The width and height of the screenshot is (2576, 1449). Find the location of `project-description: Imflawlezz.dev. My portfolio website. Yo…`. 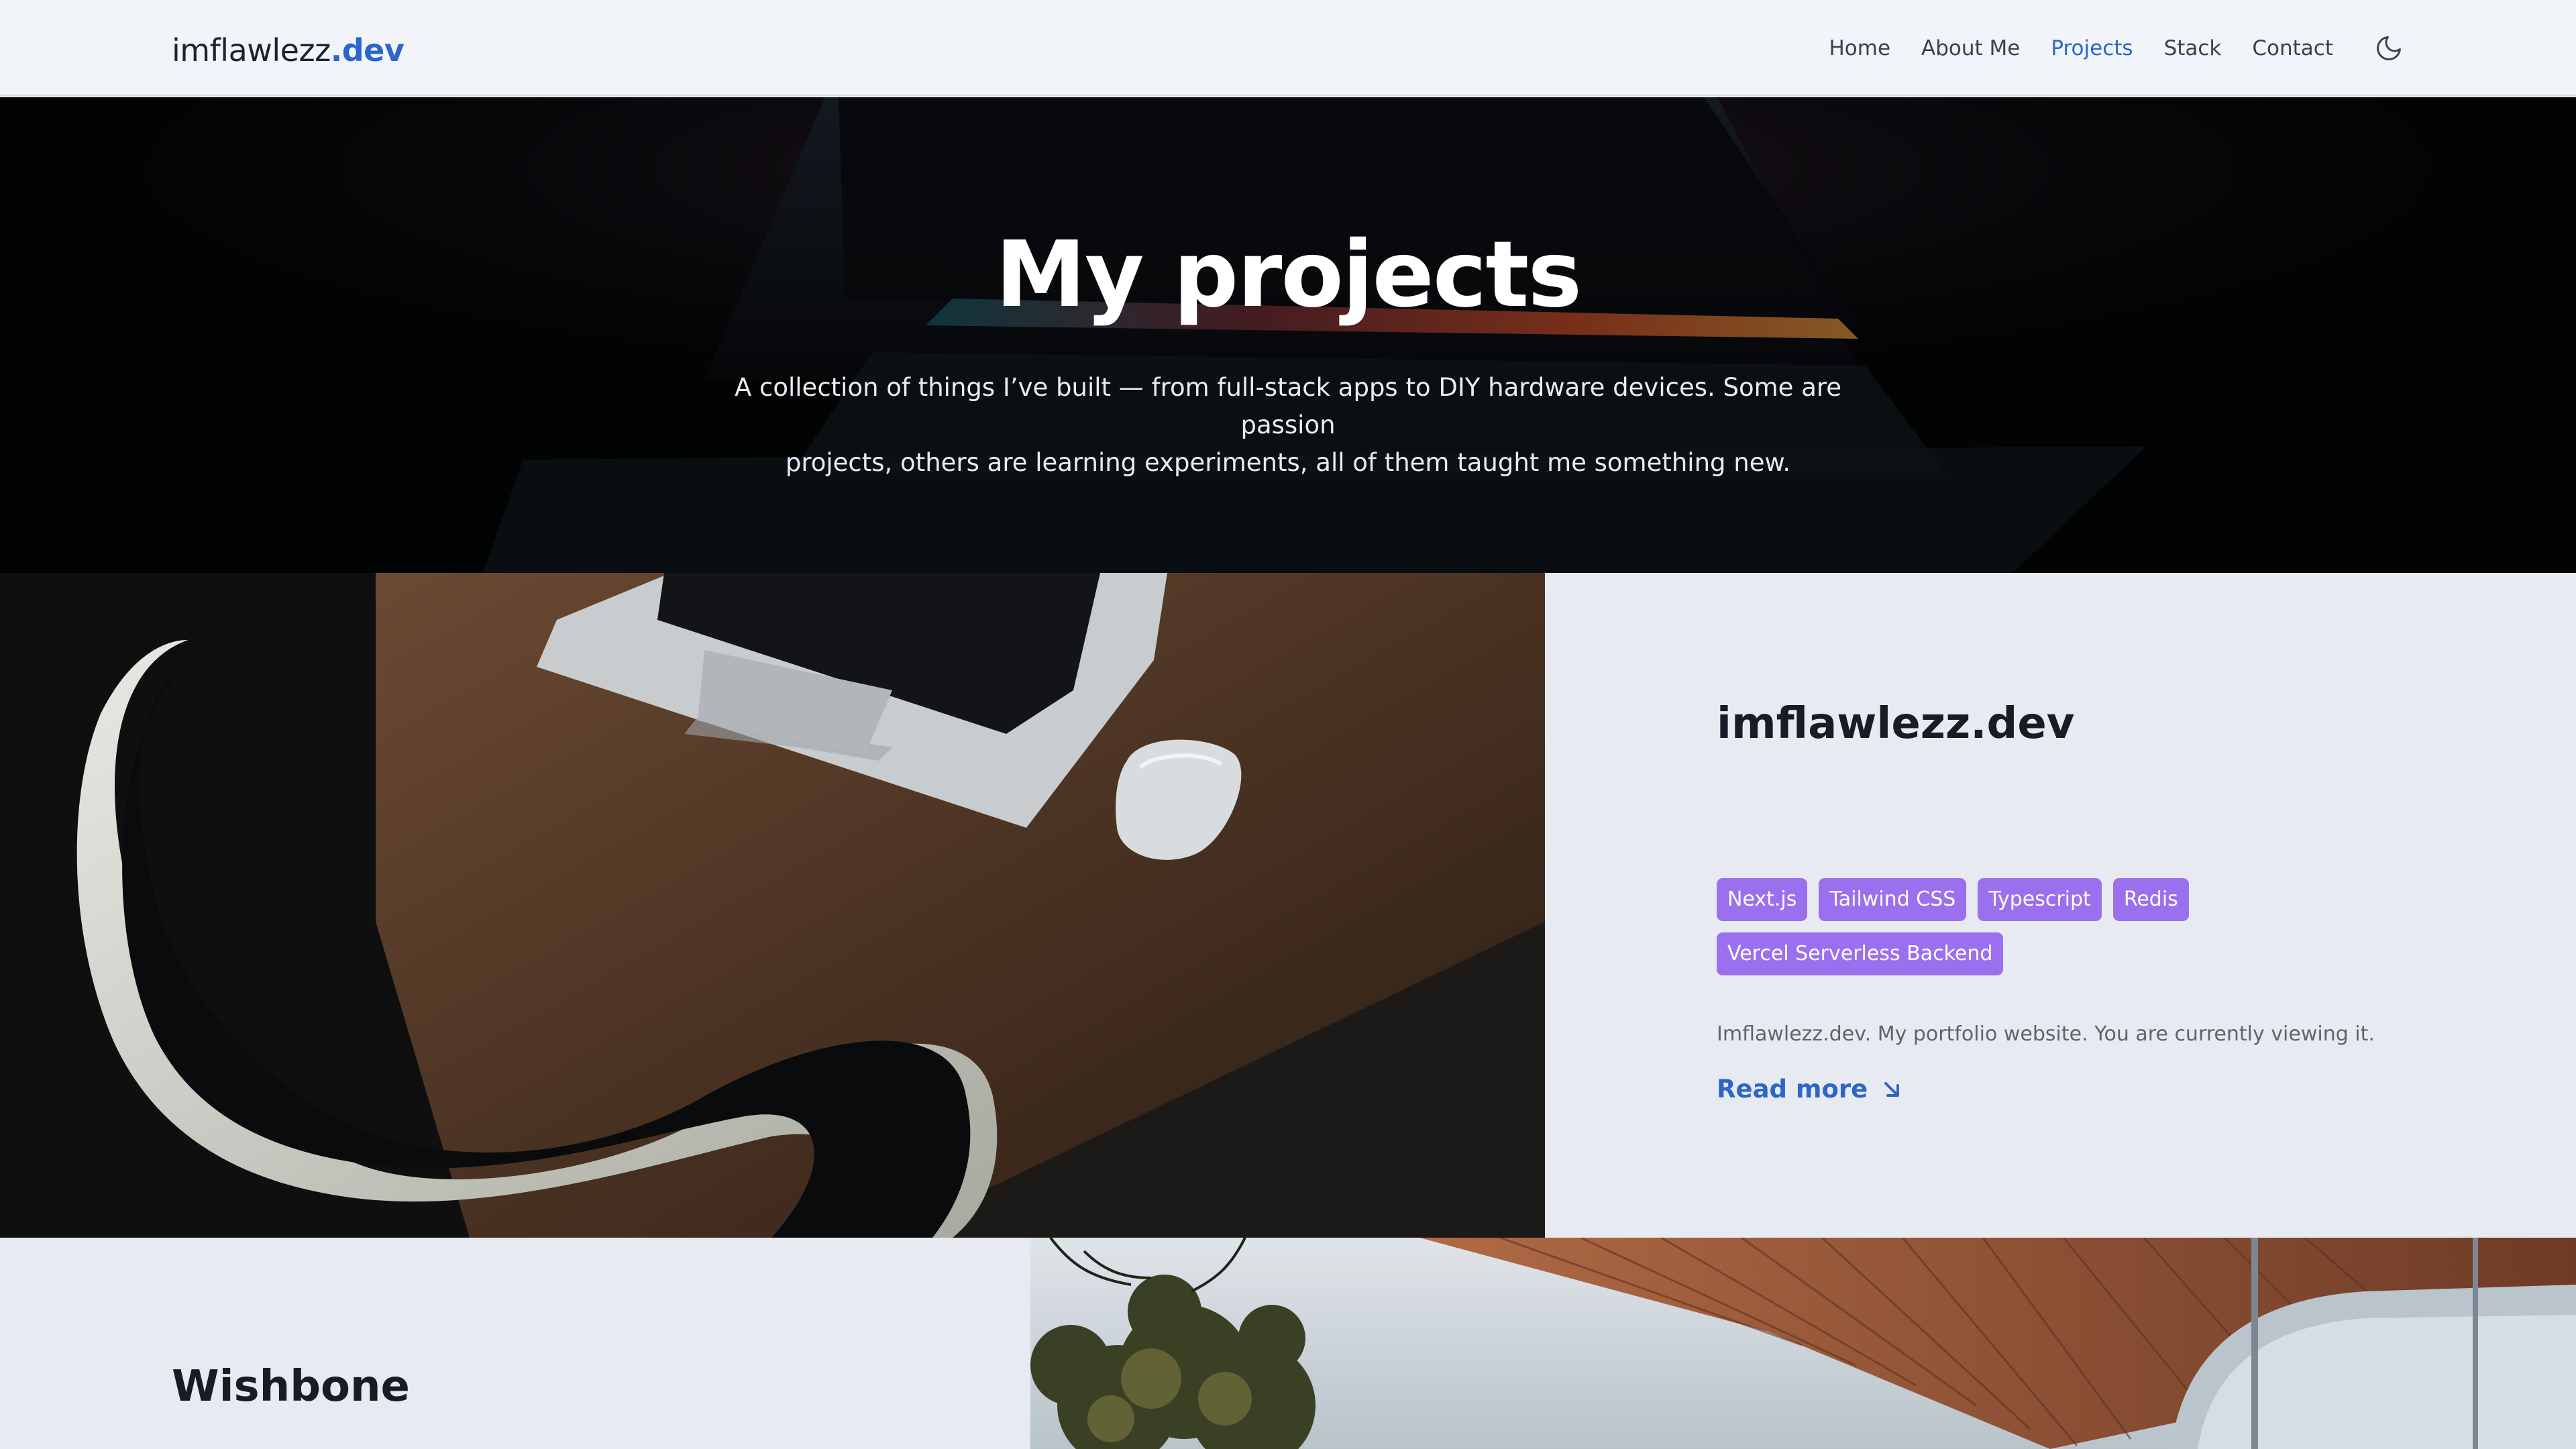

project-description: Imflawlezz.dev. My portfolio website. Yo… is located at coordinates (2046, 1034).